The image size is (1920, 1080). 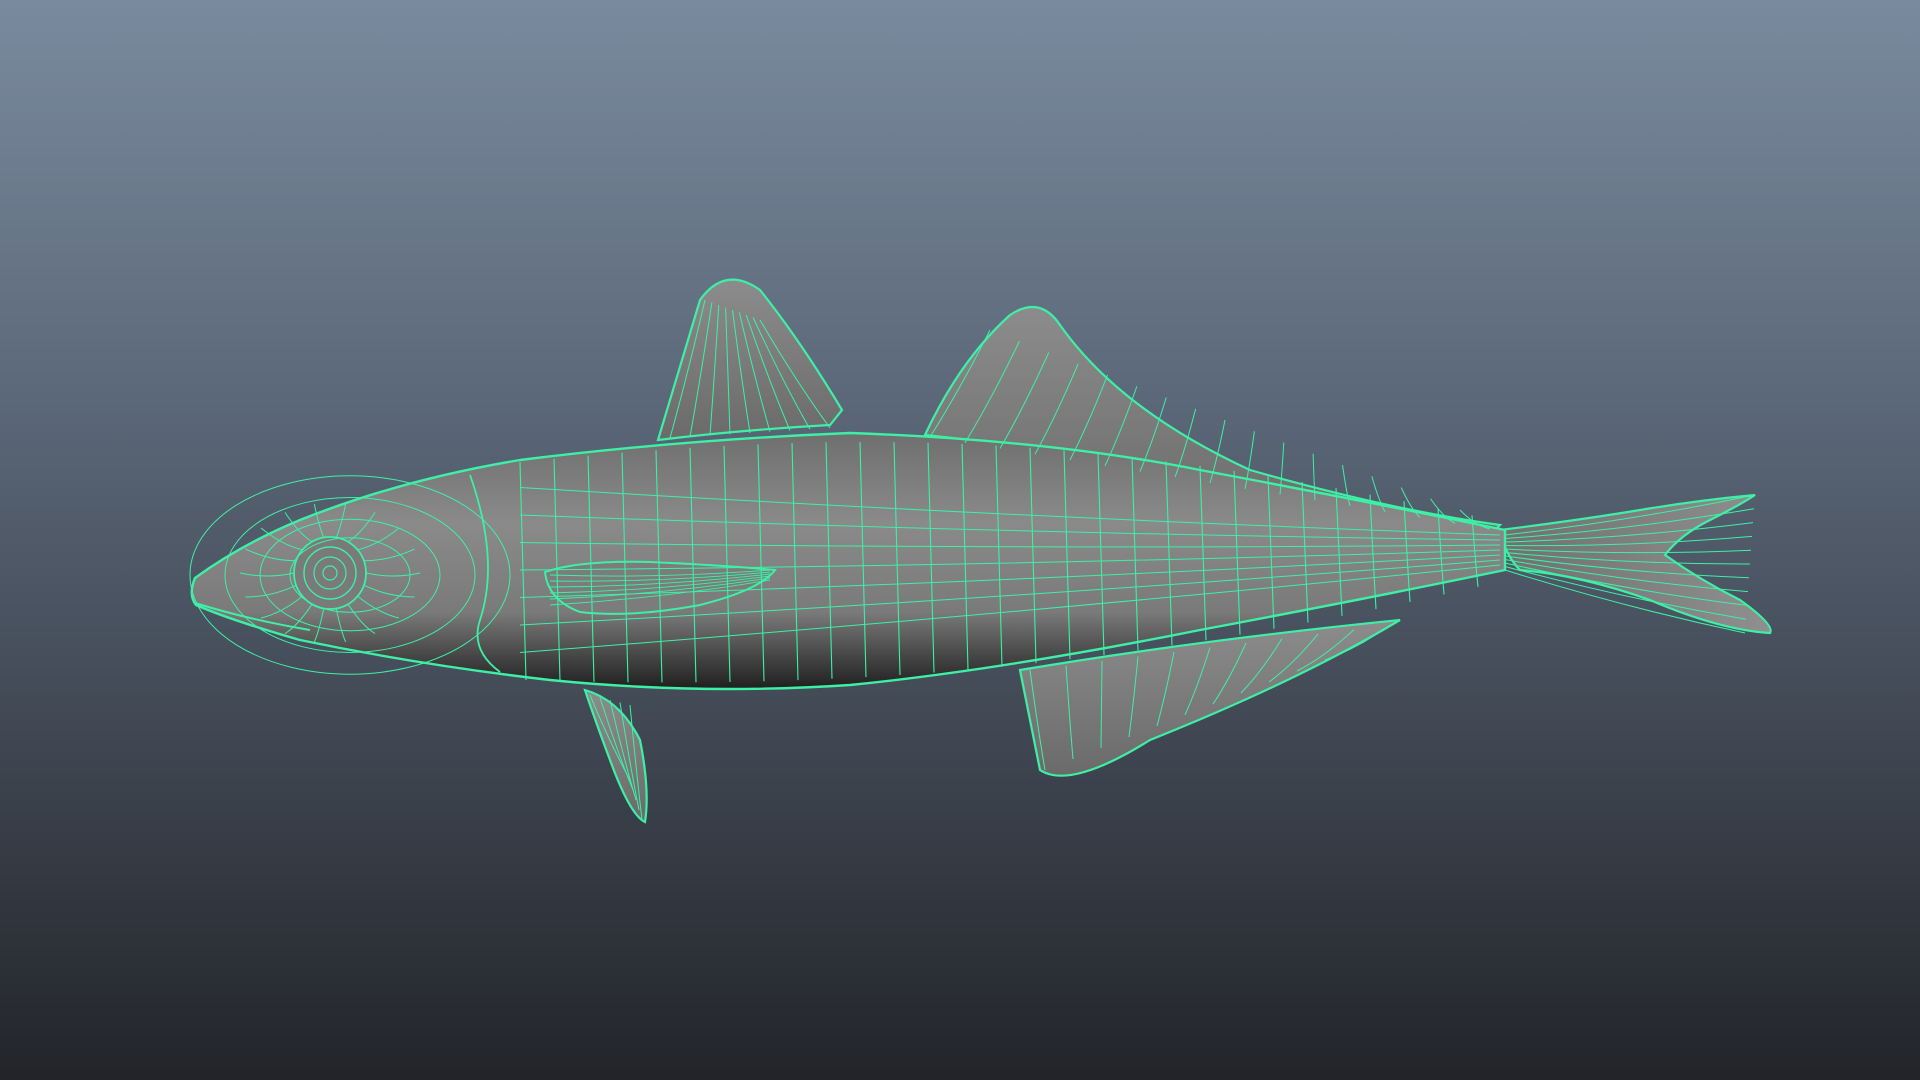 I want to click on first-dorsal-fin, so click(x=750, y=360).